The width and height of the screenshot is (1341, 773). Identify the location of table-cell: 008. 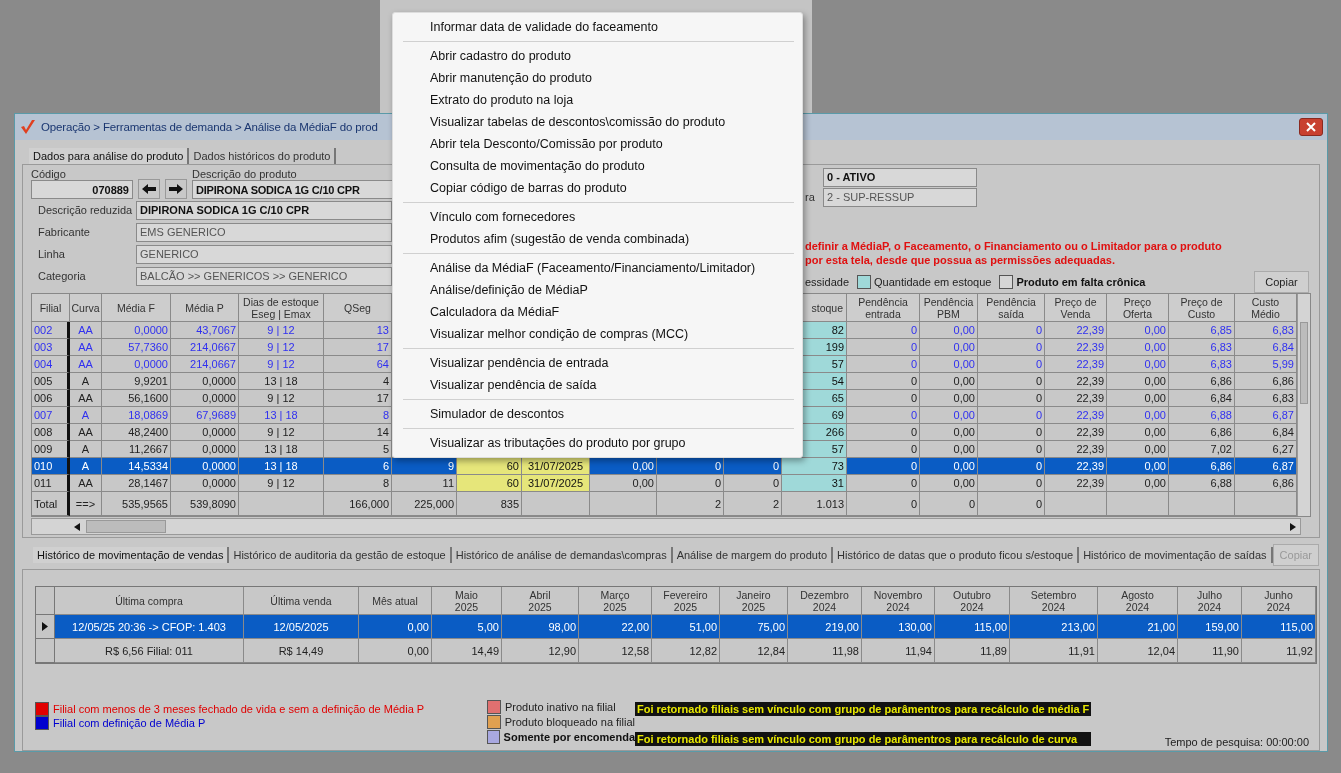
(51, 432).